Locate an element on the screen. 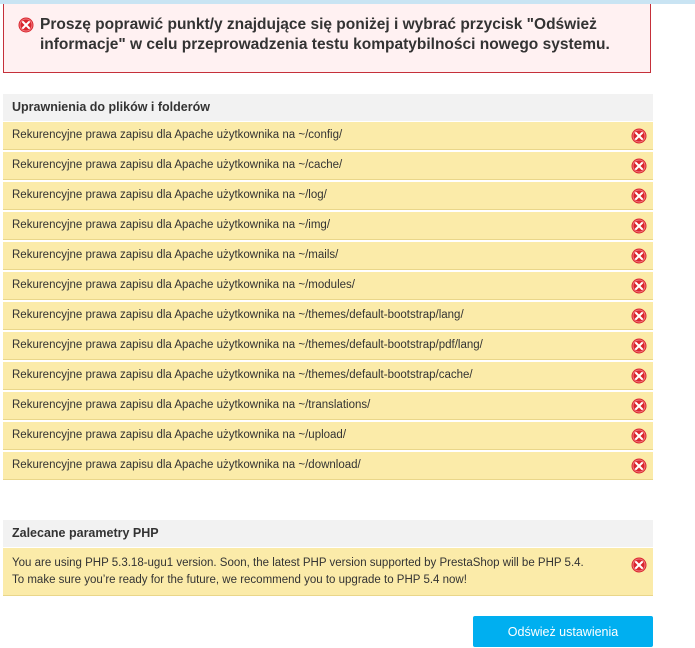  php-section-title: Zalecane parametry PHP is located at coordinates (328, 533).